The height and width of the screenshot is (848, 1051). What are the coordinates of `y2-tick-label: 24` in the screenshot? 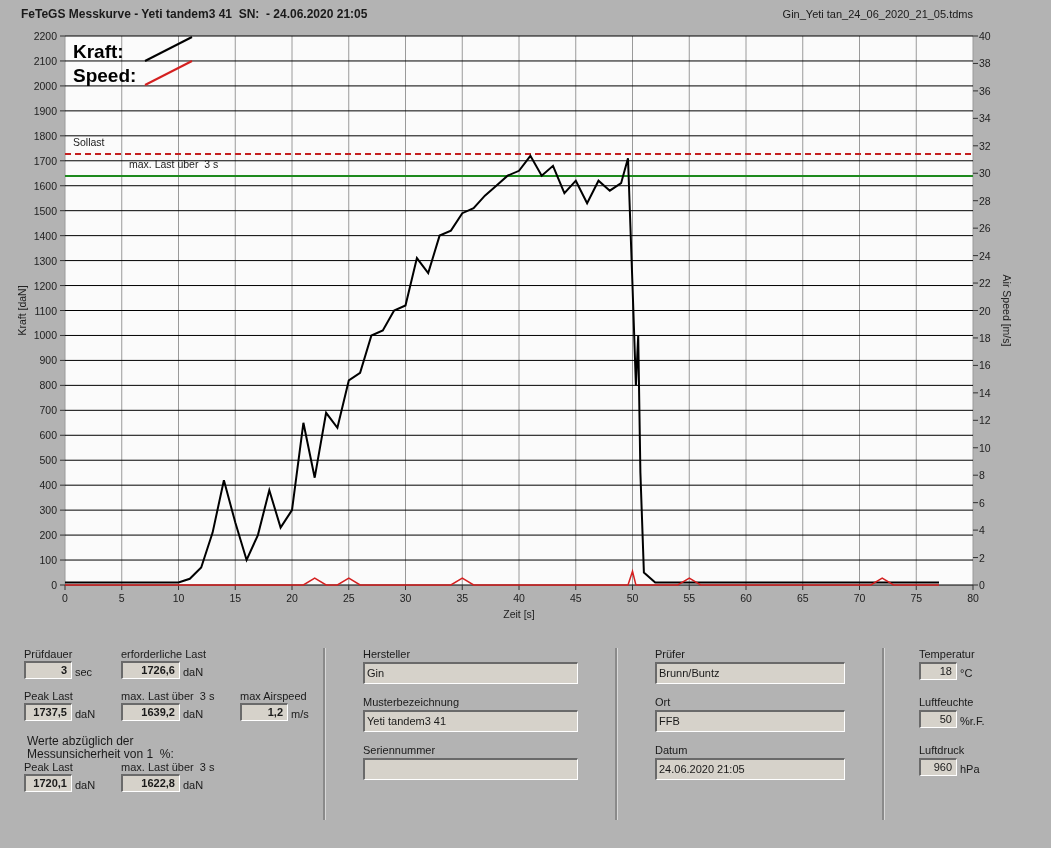 It's located at (985, 255).